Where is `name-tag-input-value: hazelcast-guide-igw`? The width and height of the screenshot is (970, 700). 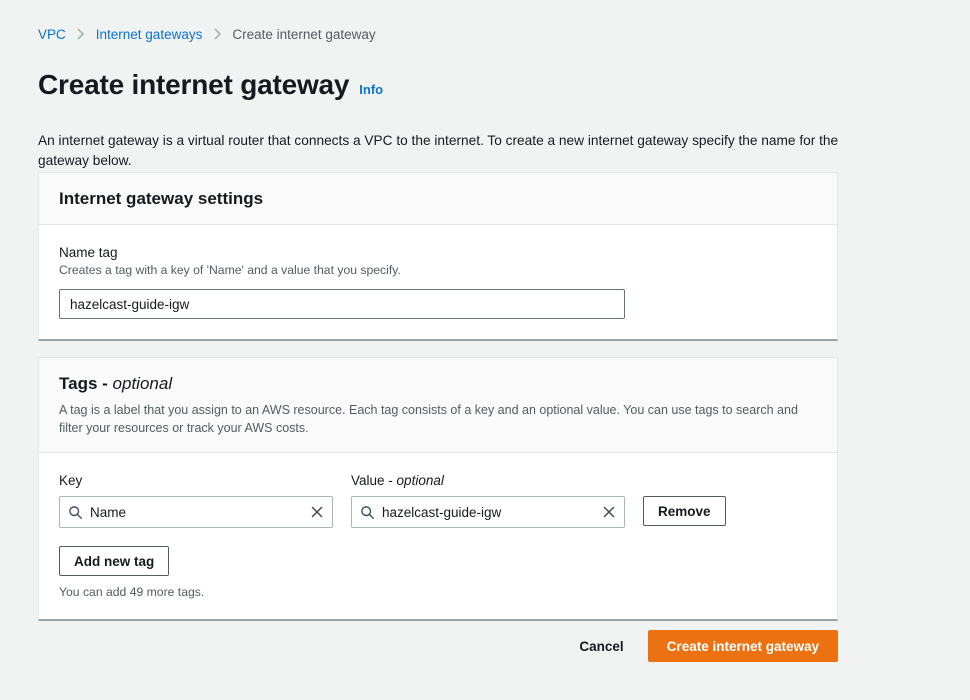
name-tag-input-value: hazelcast-guide-igw is located at coordinates (130, 304).